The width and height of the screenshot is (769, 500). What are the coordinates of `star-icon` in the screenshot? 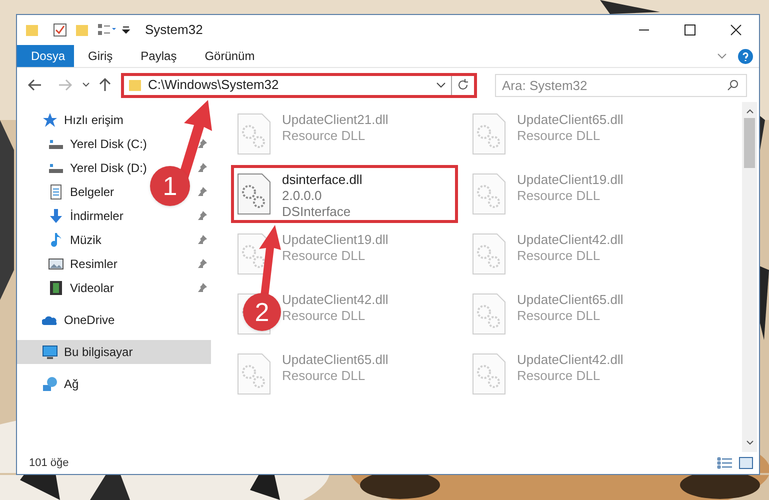 It's located at (50, 120).